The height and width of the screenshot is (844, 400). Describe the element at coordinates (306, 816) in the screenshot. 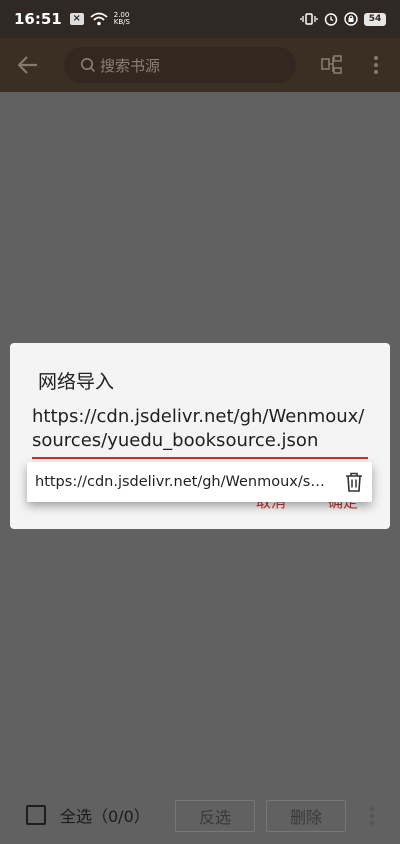

I see `delete-button: 删除` at that location.